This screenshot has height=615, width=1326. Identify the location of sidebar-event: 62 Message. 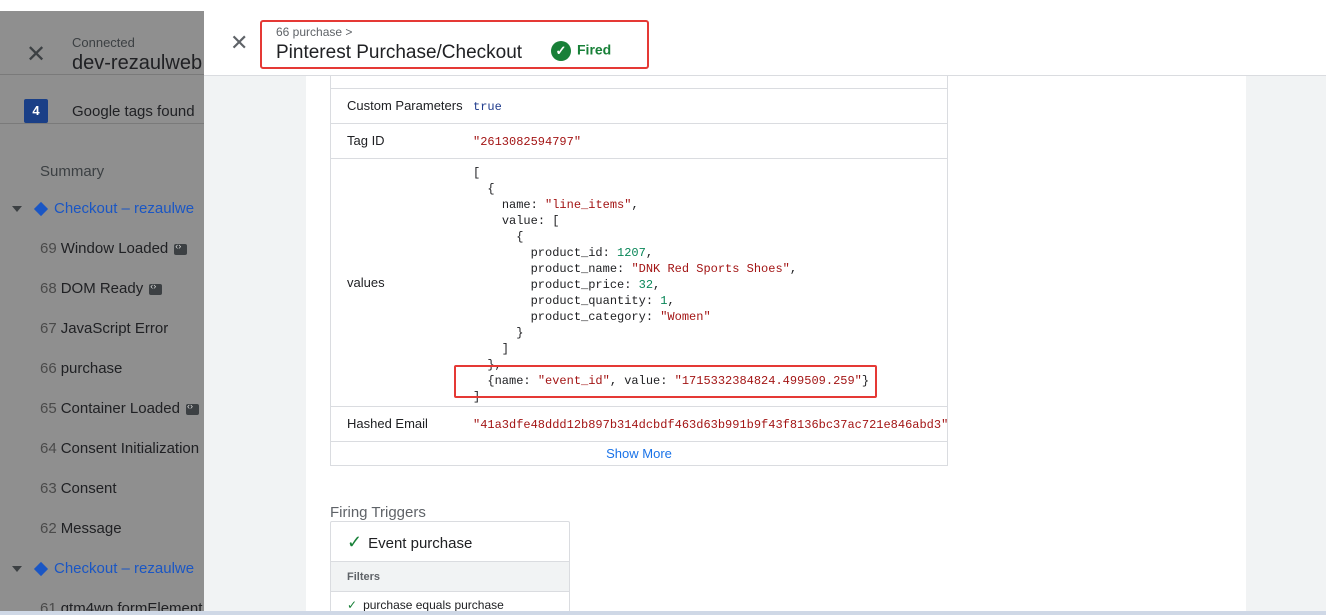
(81, 528).